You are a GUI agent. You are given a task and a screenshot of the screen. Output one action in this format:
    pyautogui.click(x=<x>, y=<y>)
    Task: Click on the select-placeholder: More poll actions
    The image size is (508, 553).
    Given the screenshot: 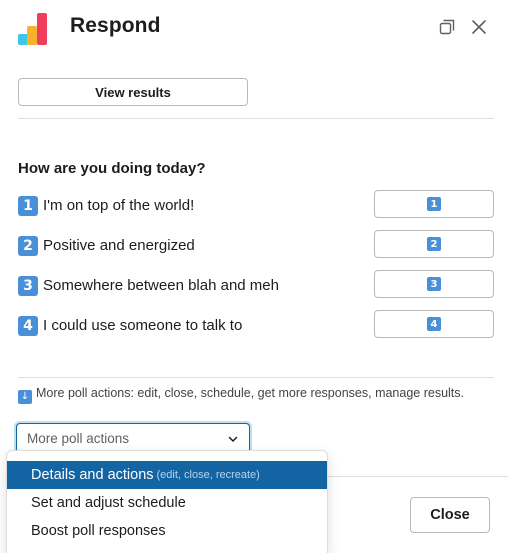 What is the action you would take?
    pyautogui.click(x=78, y=438)
    